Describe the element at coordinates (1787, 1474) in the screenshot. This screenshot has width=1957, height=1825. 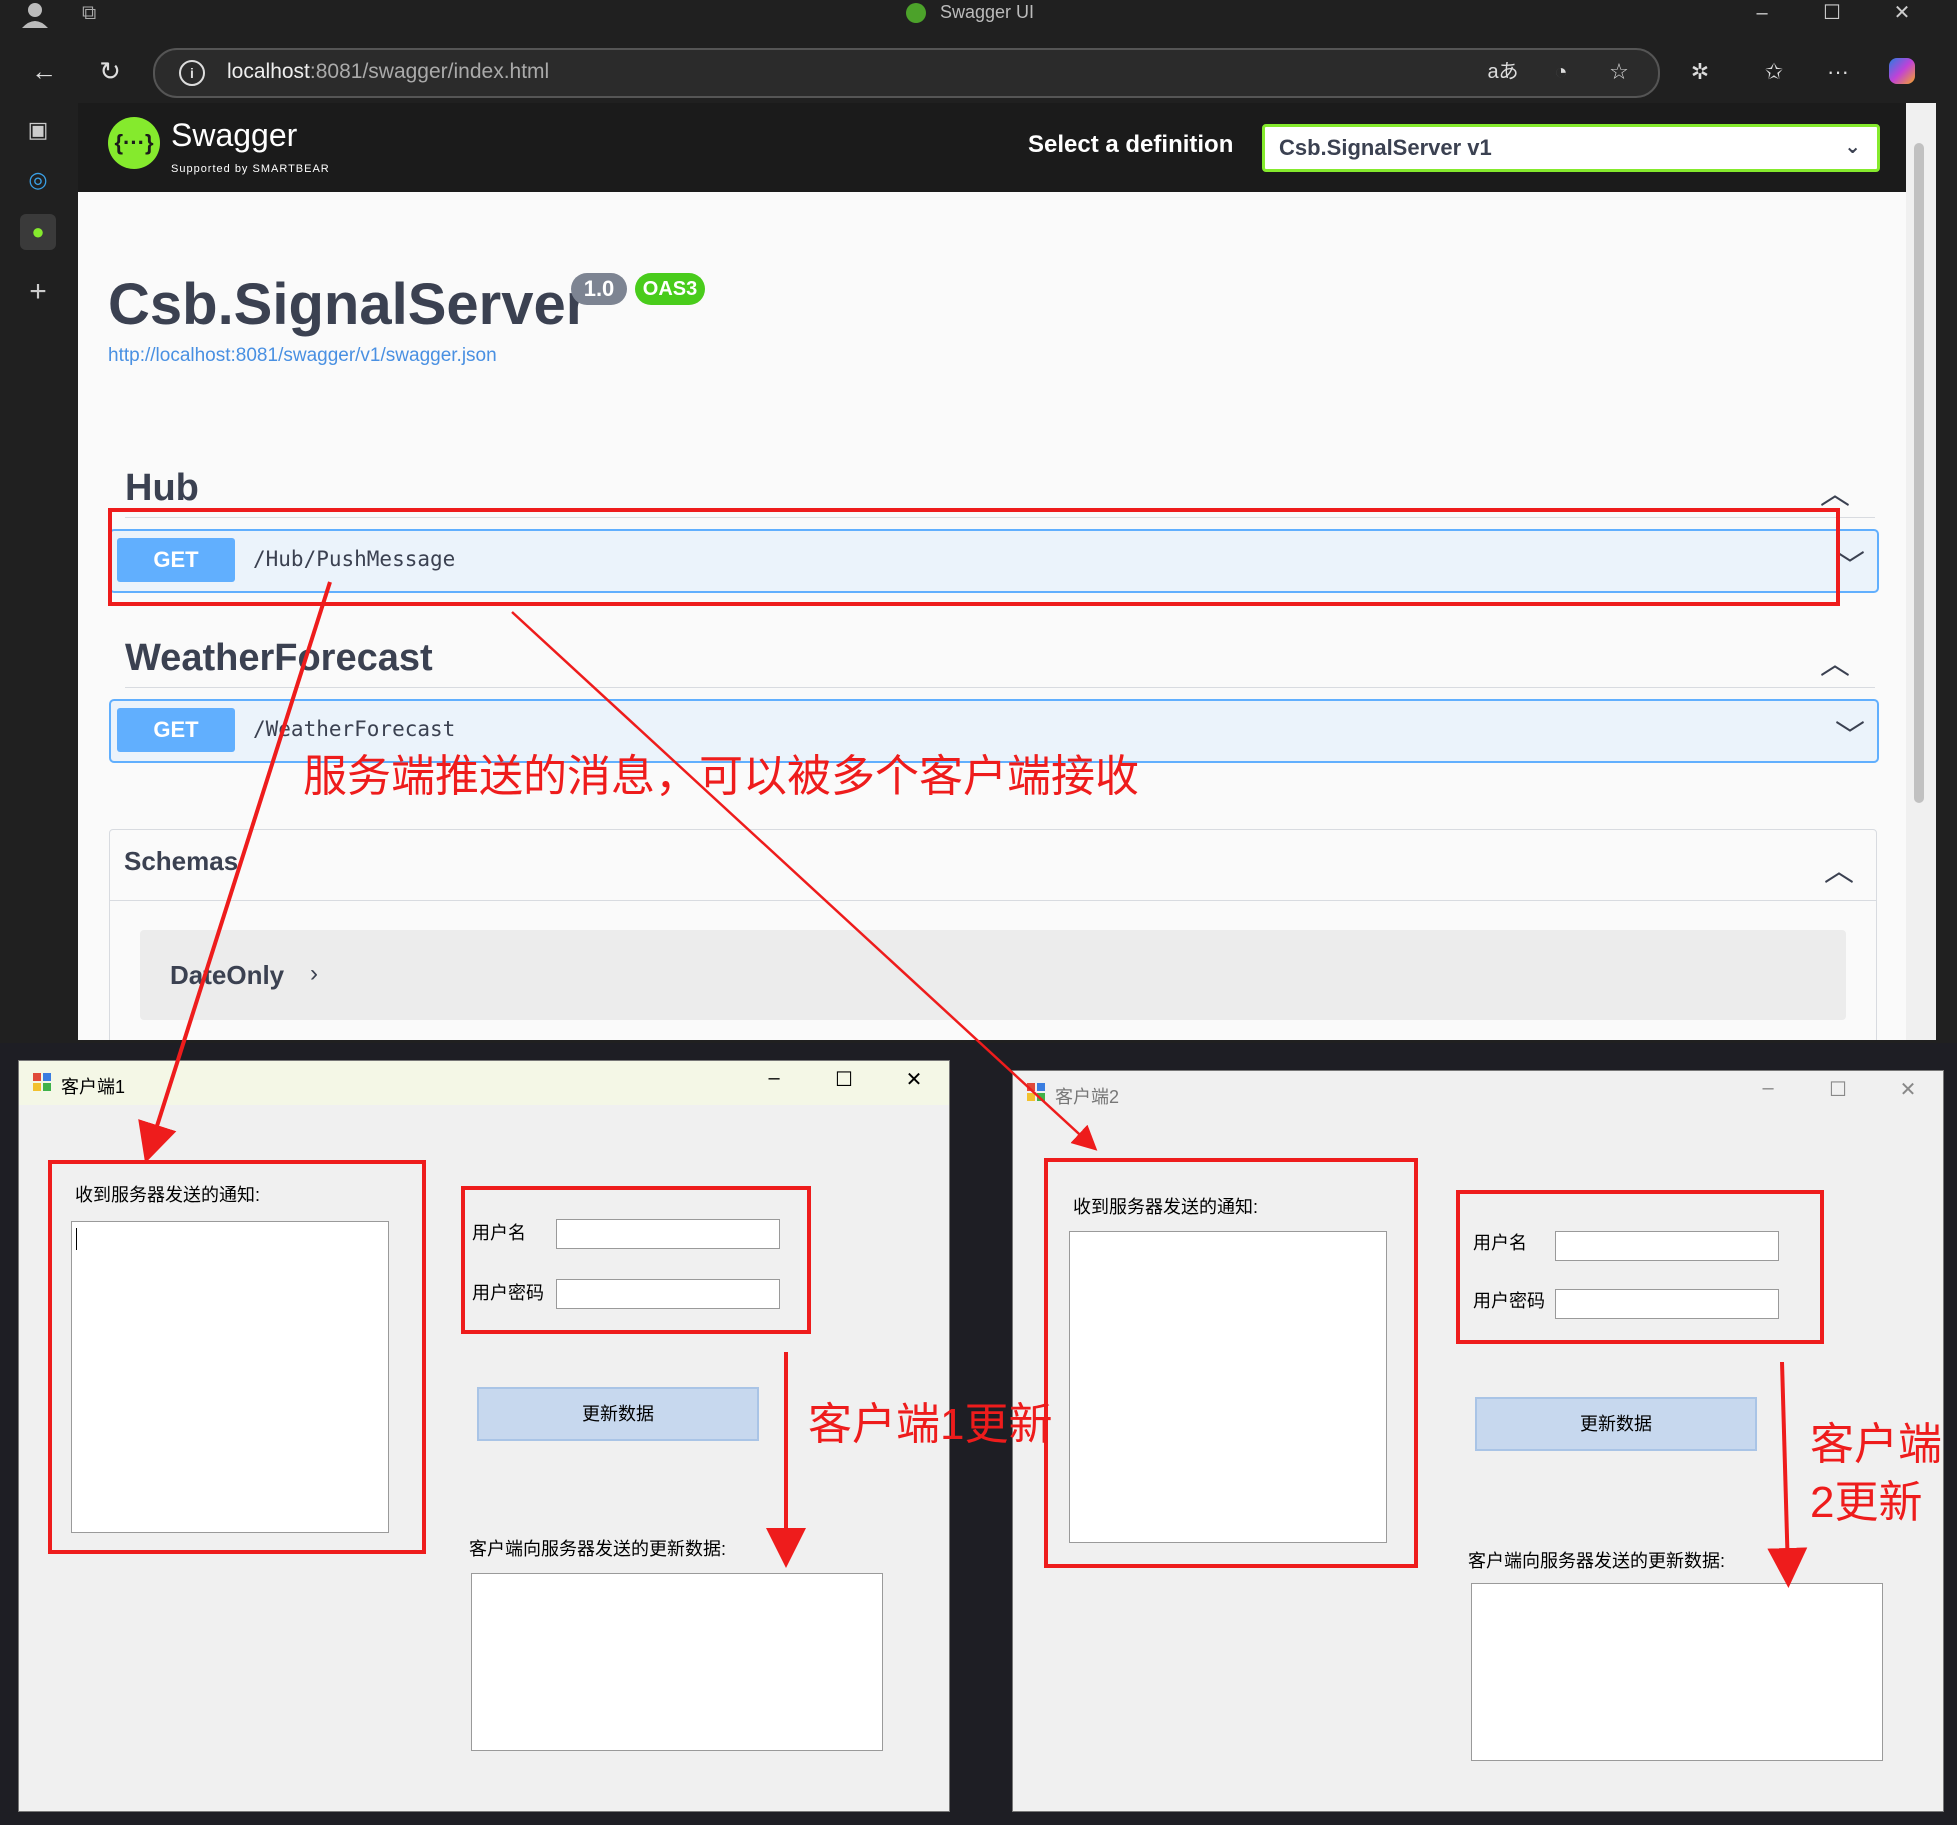
I see `arrow-client2-update` at that location.